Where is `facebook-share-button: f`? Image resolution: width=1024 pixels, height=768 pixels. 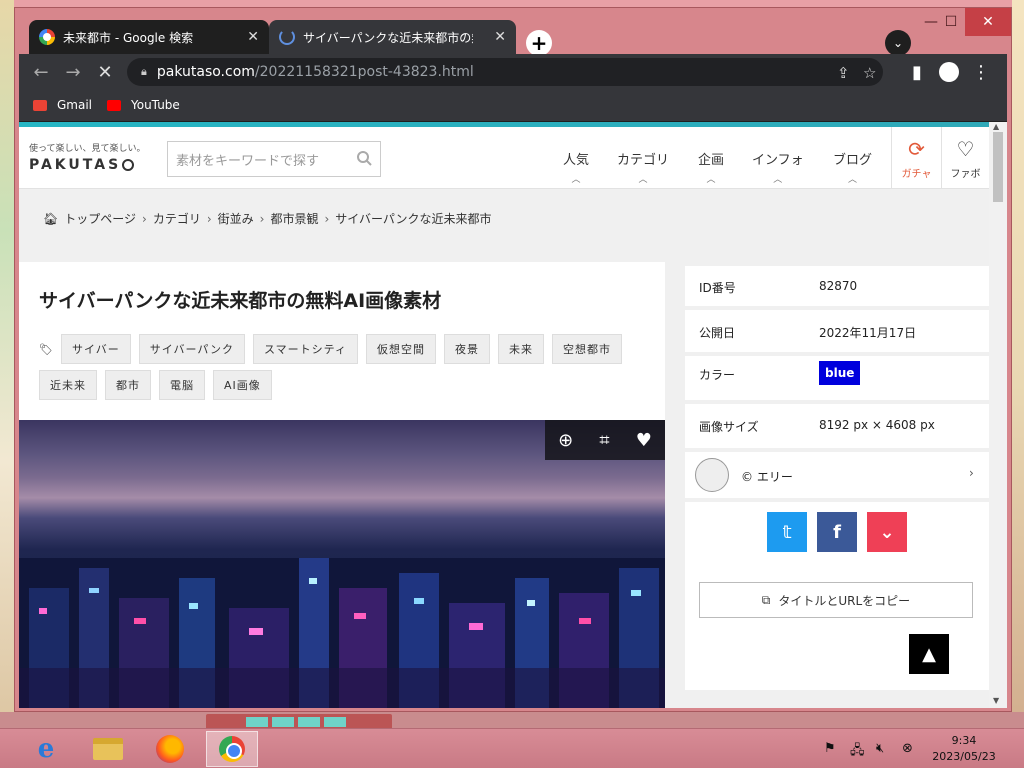
facebook-share-button: f is located at coordinates (837, 532).